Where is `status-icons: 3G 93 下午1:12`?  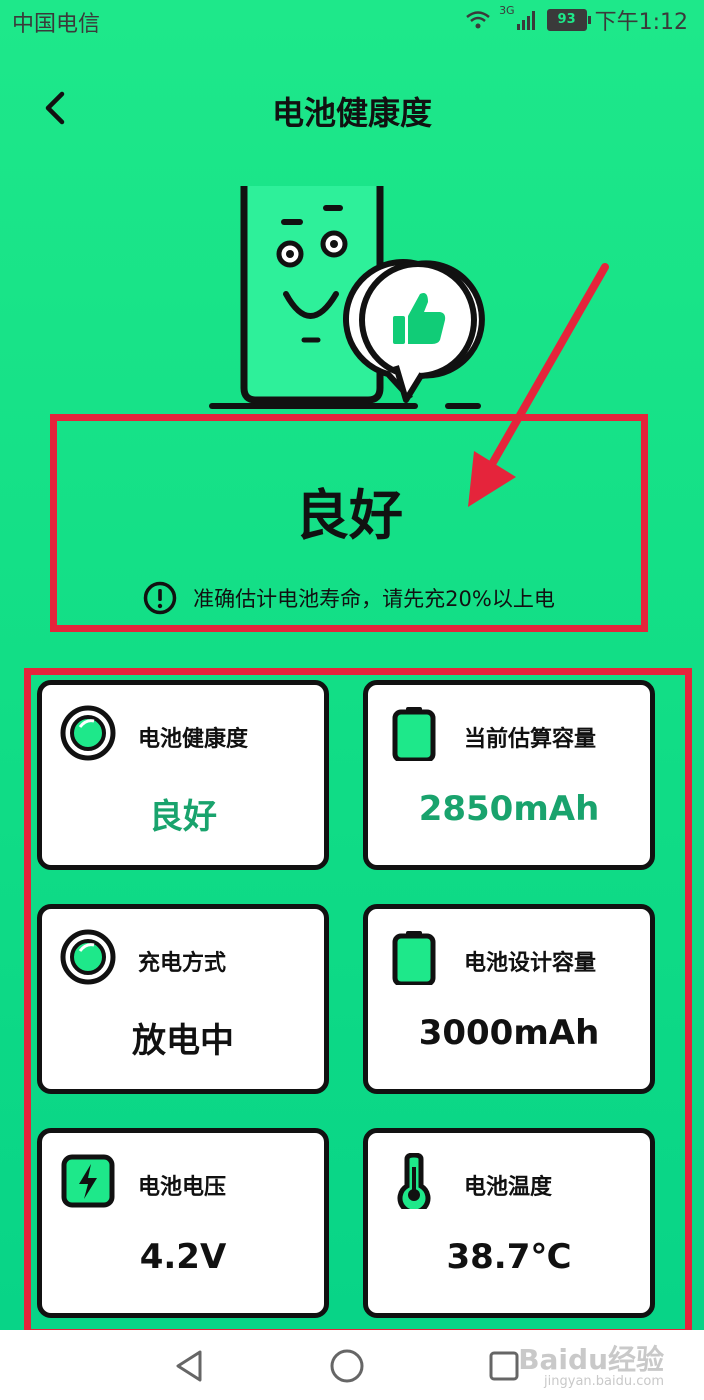
status-icons: 3G 93 下午1:12 is located at coordinates (576, 20).